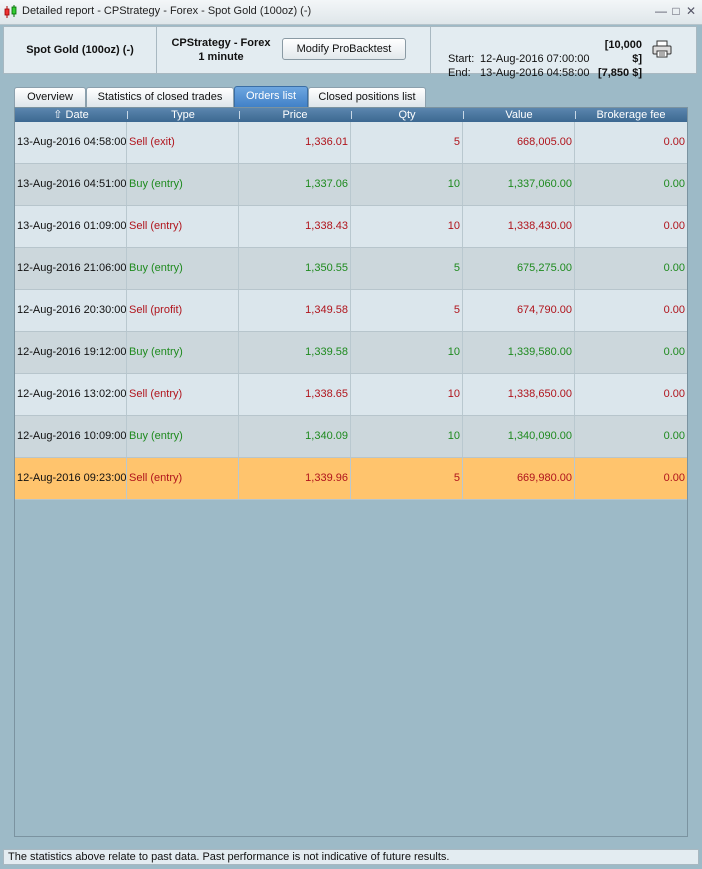  I want to click on cell-price: 1,339.58, so click(295, 352).